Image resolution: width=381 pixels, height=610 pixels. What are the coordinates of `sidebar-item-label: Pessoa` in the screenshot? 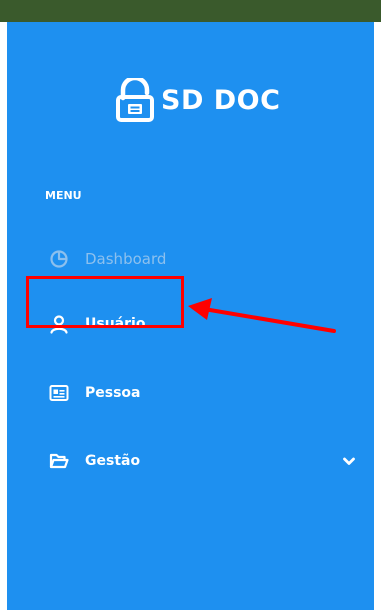 It's located at (113, 393).